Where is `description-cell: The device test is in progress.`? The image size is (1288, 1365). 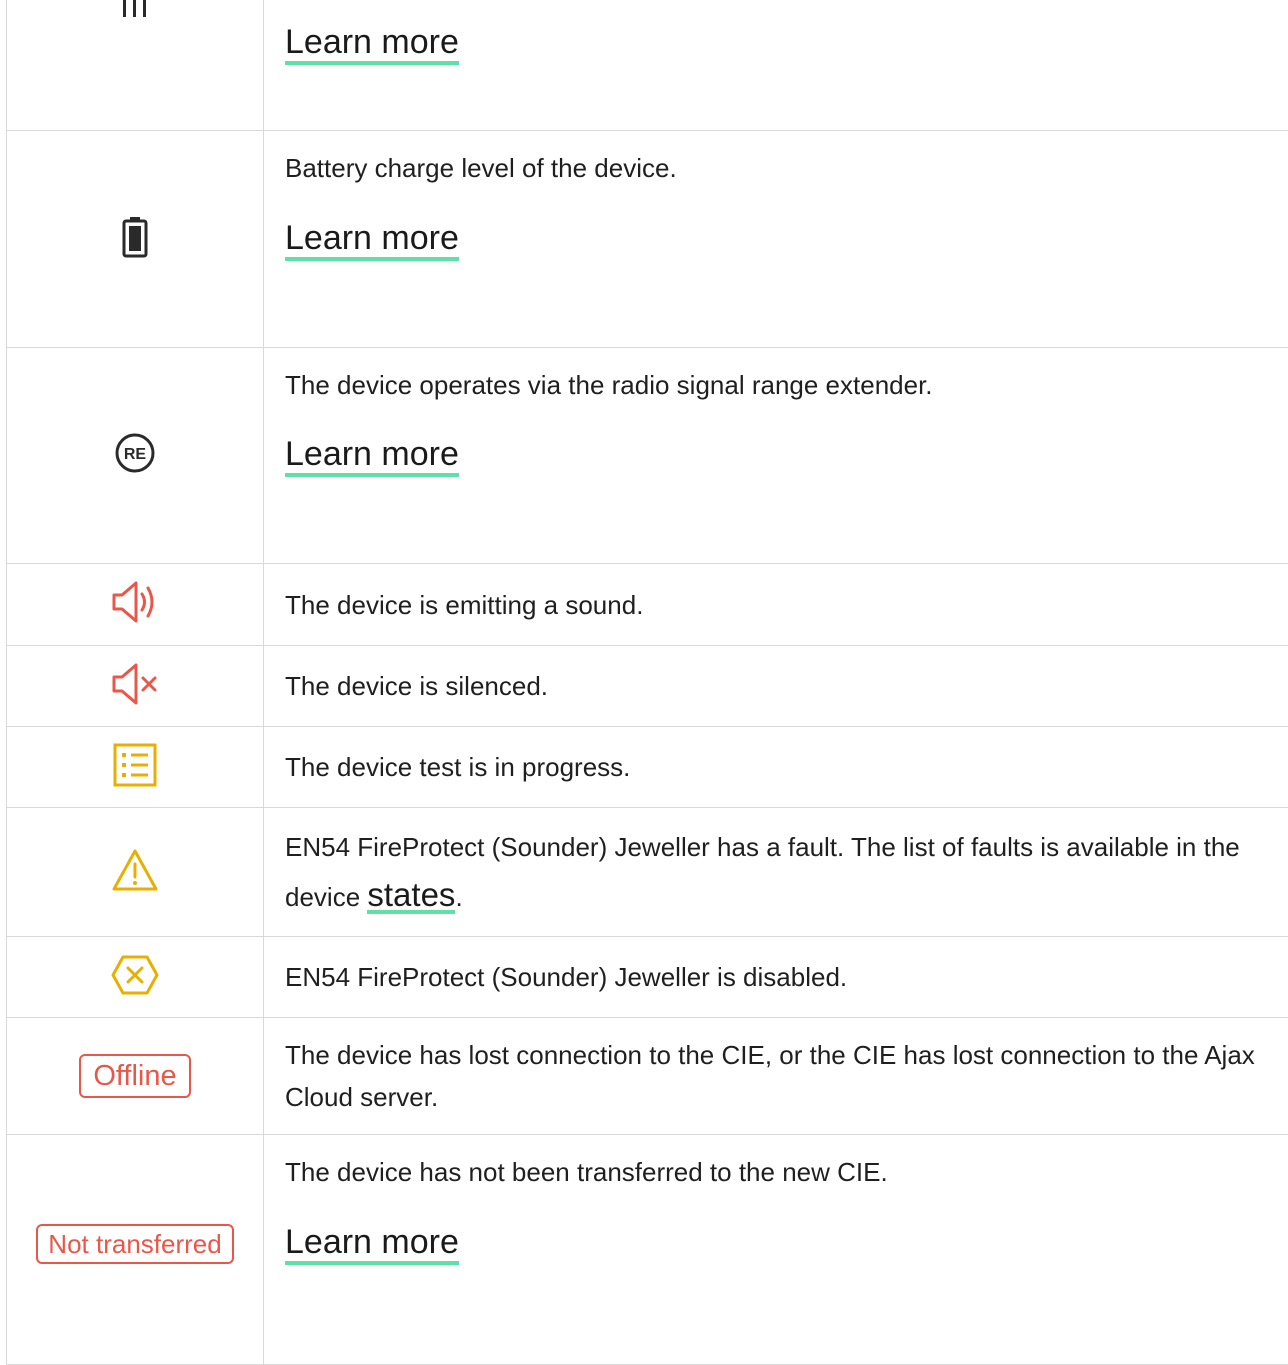 description-cell: The device test is in progress. is located at coordinates (776, 767).